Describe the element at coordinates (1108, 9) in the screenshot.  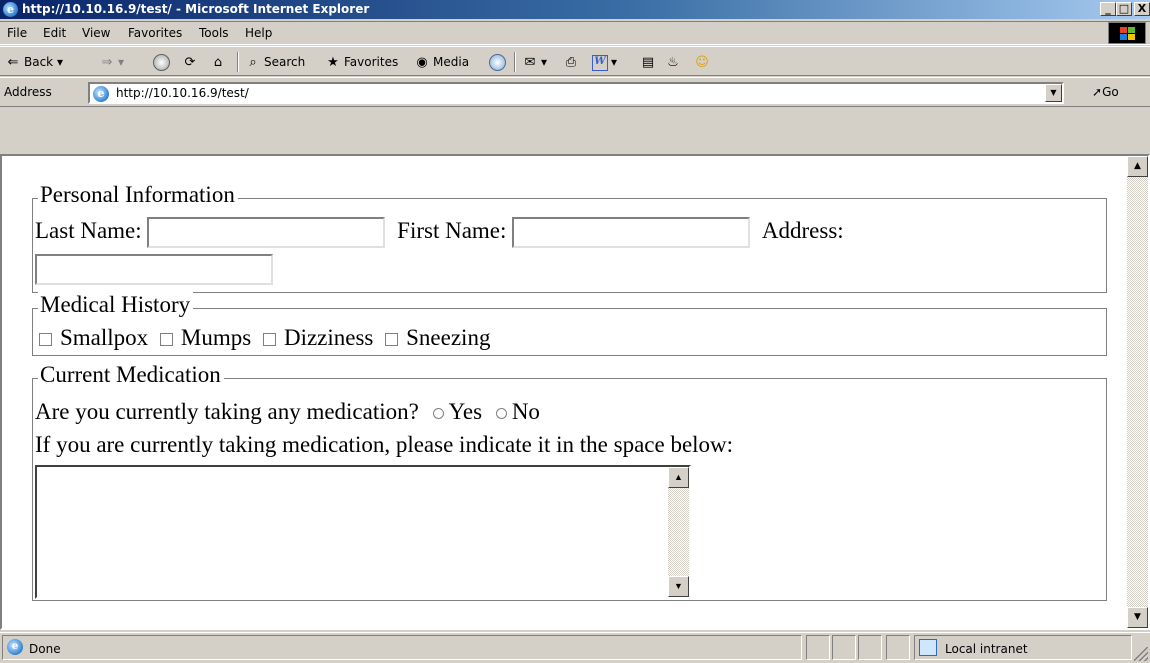
I see `minimize-button: _` at that location.